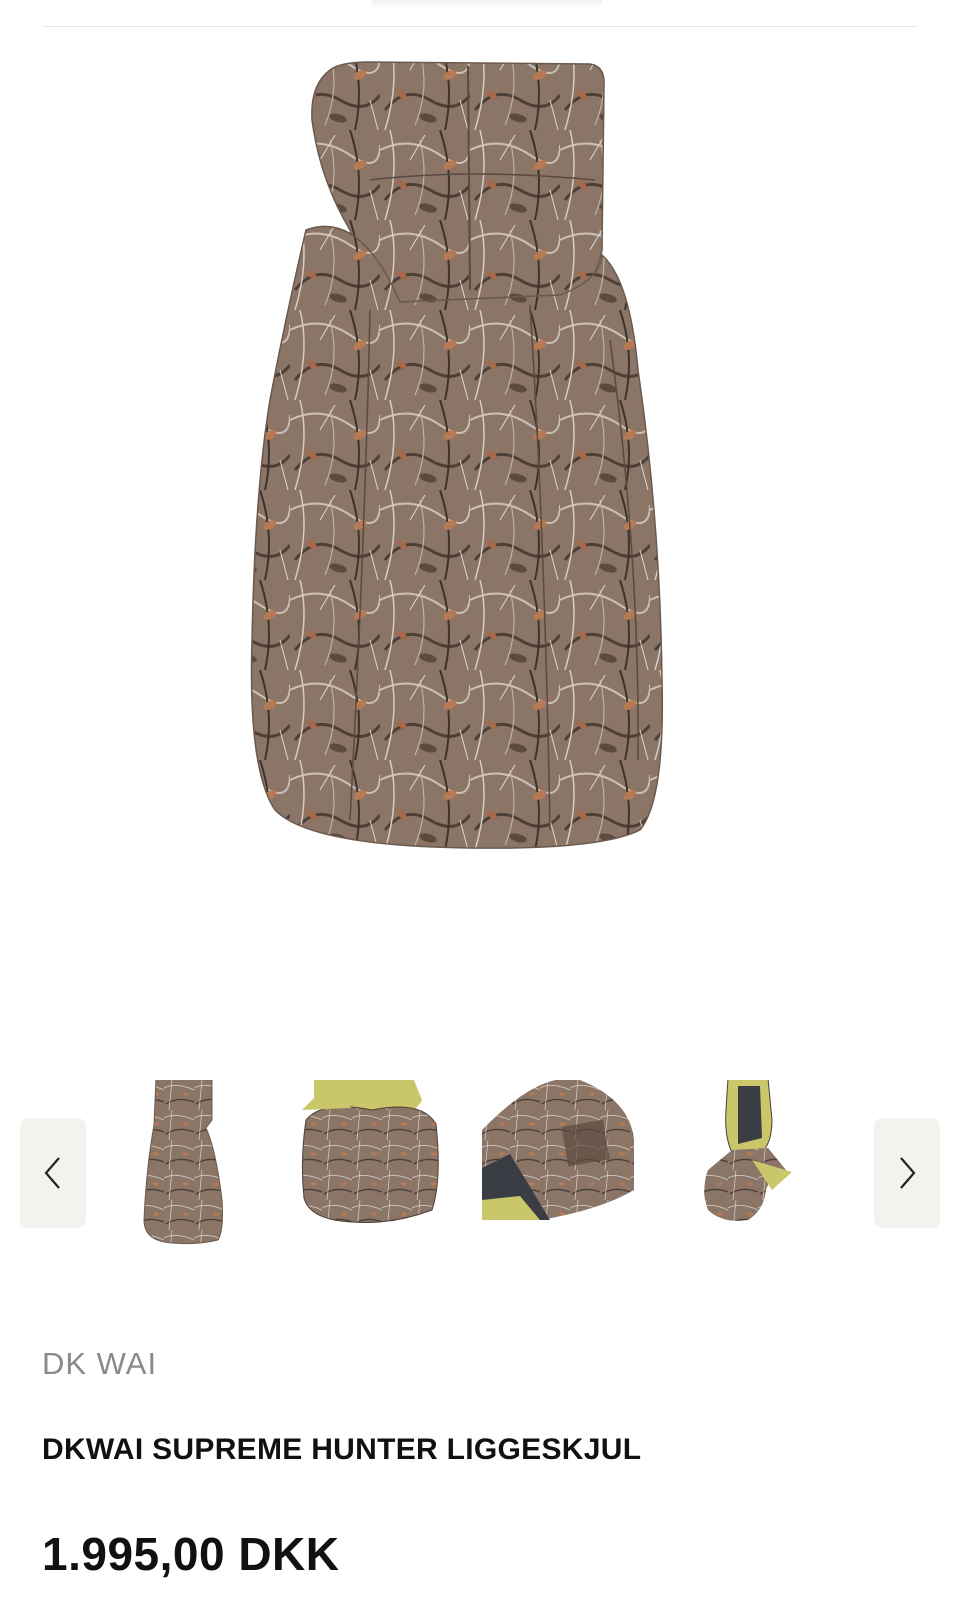 The width and height of the screenshot is (960, 1619). What do you see at coordinates (99, 1364) in the screenshot?
I see `product-brand: DK WAI` at bounding box center [99, 1364].